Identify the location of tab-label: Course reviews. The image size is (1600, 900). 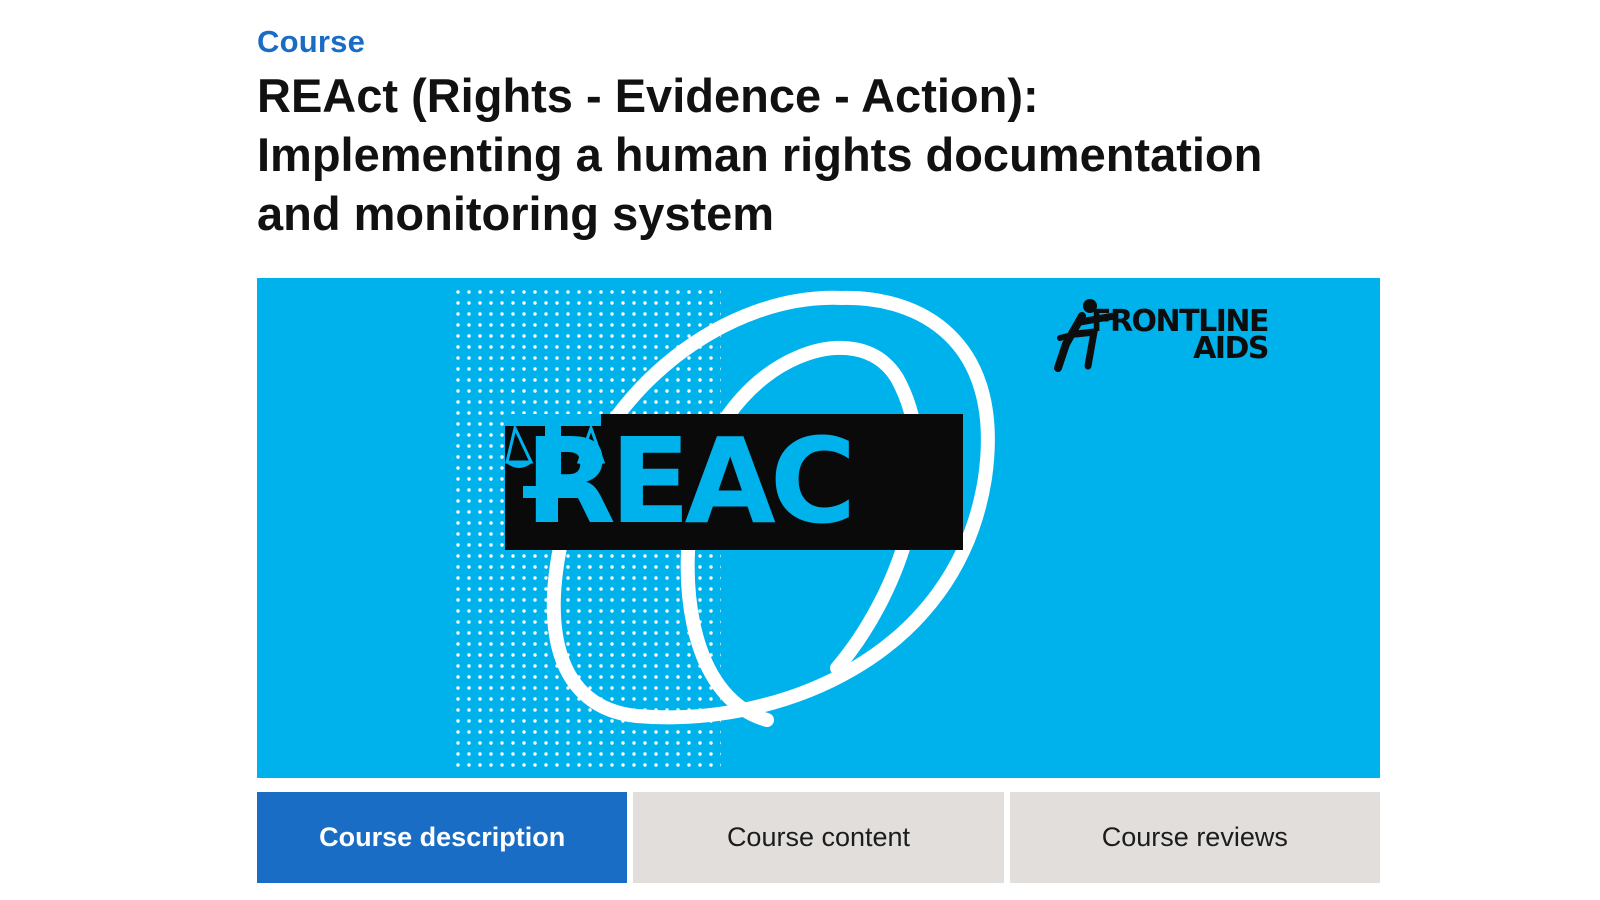
(1194, 837).